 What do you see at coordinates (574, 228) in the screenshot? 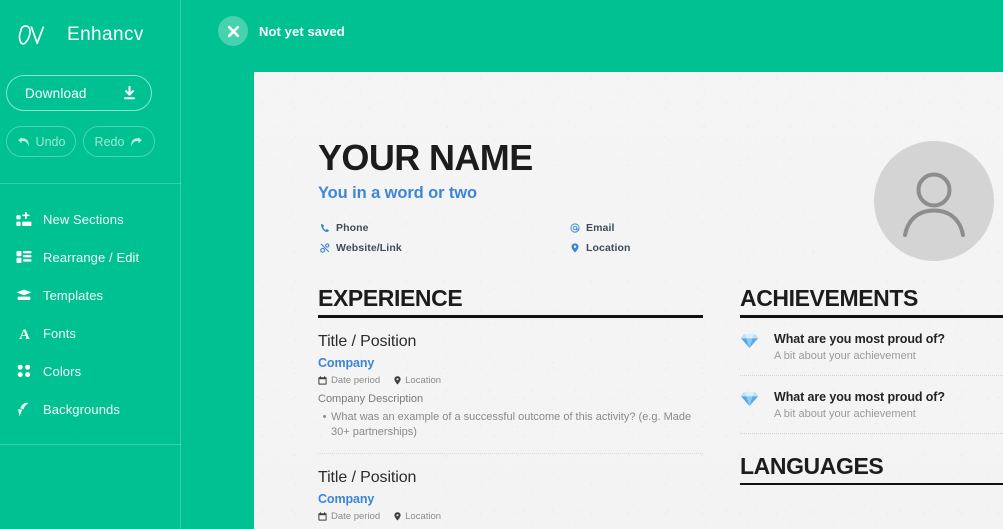
I see `at-email-icon` at bounding box center [574, 228].